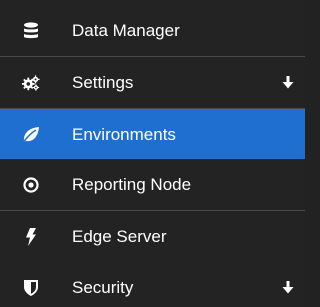 The width and height of the screenshot is (320, 307). I want to click on sidebar-item-label: Edge Server, so click(119, 236).